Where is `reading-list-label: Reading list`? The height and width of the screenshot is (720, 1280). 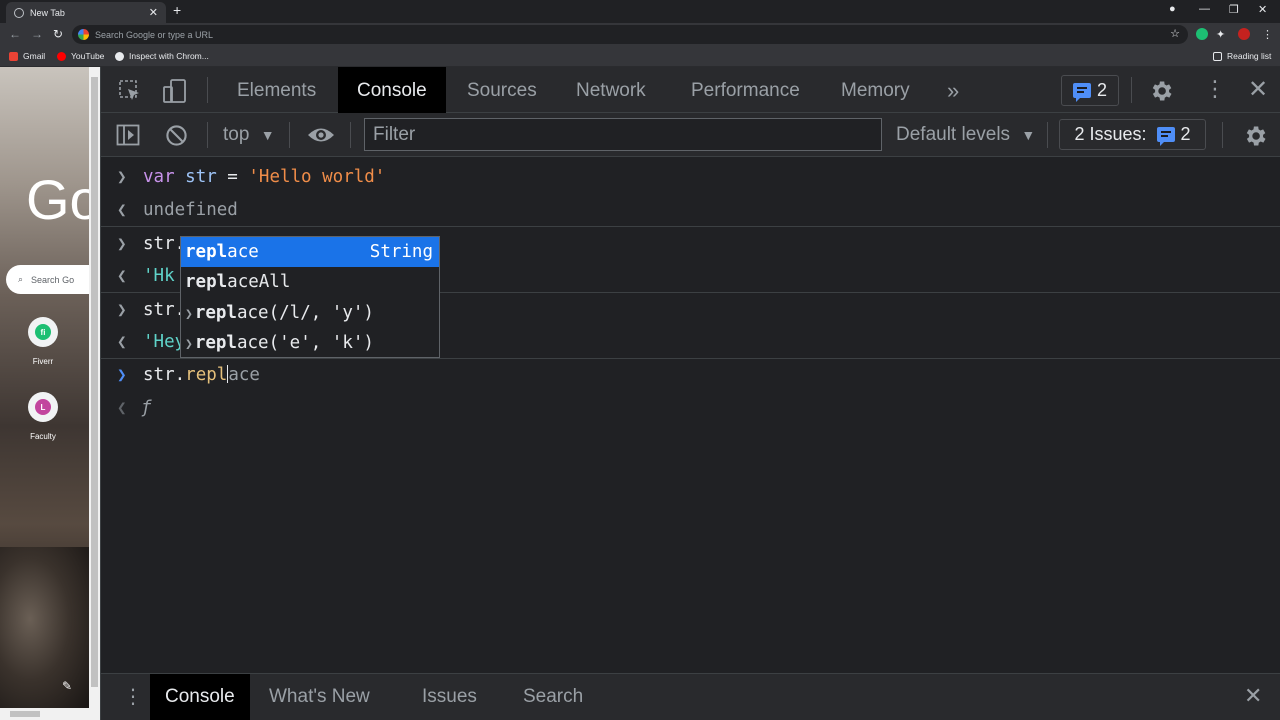
reading-list-label: Reading list is located at coordinates (1249, 56).